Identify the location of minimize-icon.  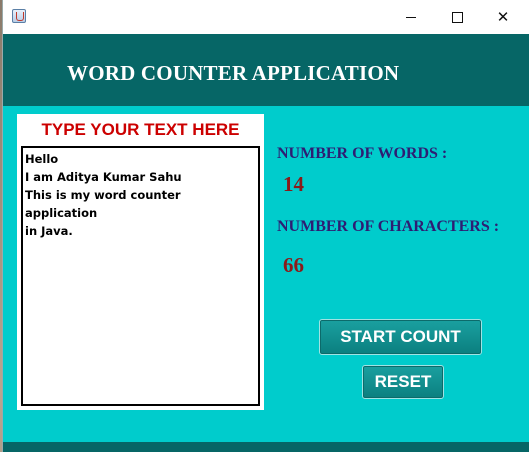
(411, 17).